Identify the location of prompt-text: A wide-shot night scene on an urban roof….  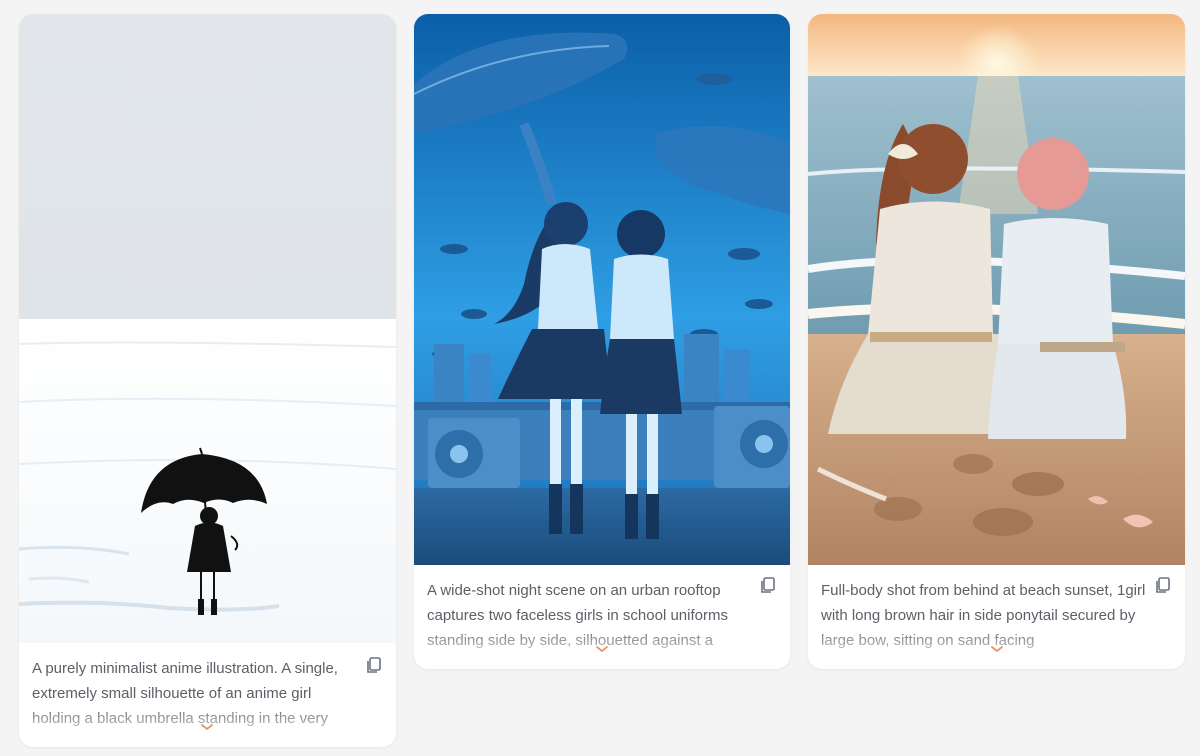
(577, 615).